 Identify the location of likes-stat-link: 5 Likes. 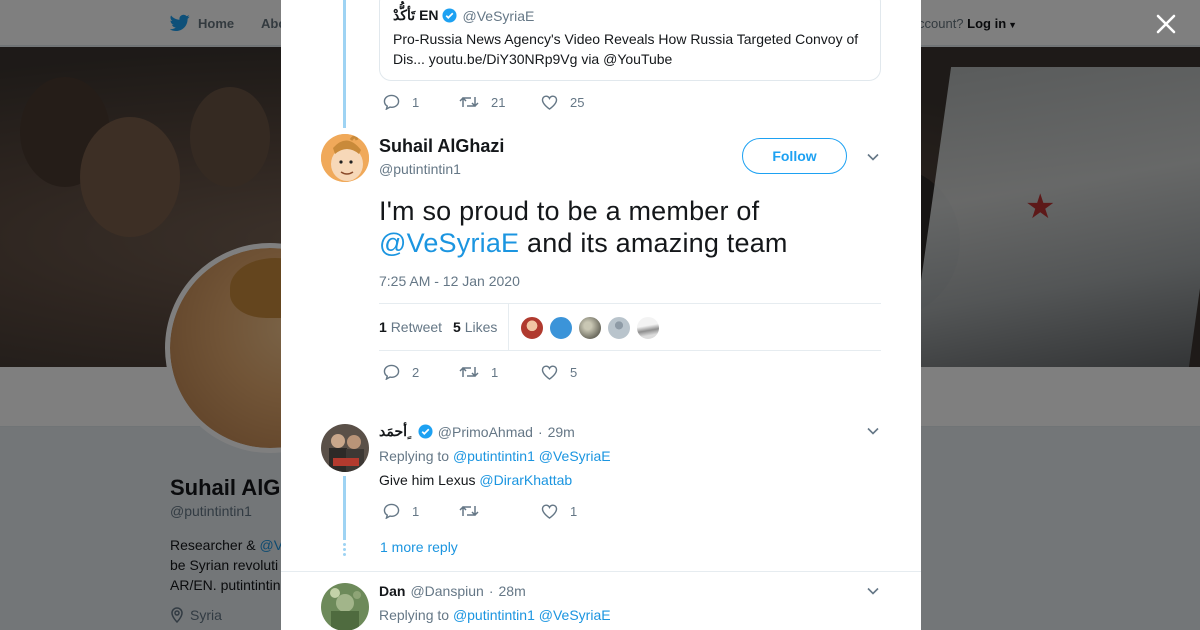
(475, 327).